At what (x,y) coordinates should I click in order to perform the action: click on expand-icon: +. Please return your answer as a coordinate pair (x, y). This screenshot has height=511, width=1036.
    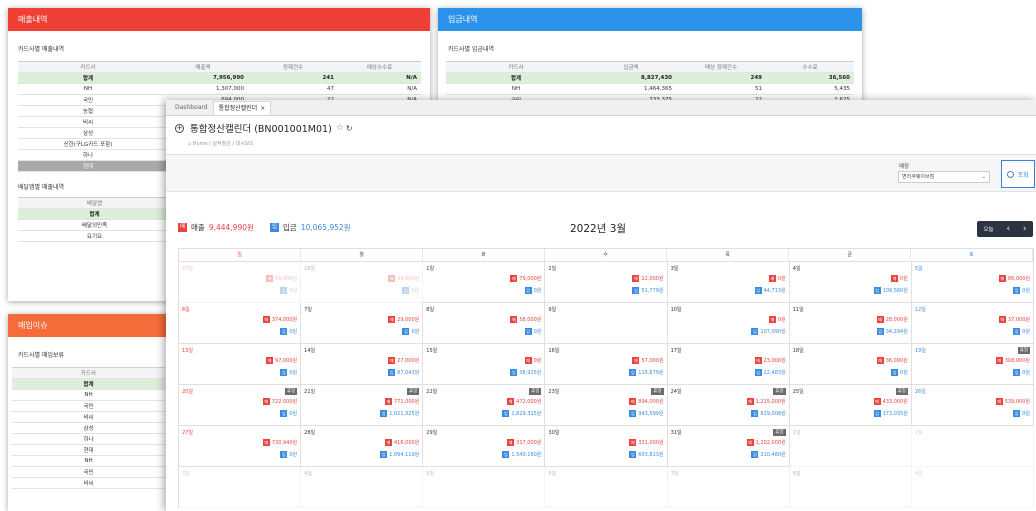
    Looking at the image, I should click on (179, 128).